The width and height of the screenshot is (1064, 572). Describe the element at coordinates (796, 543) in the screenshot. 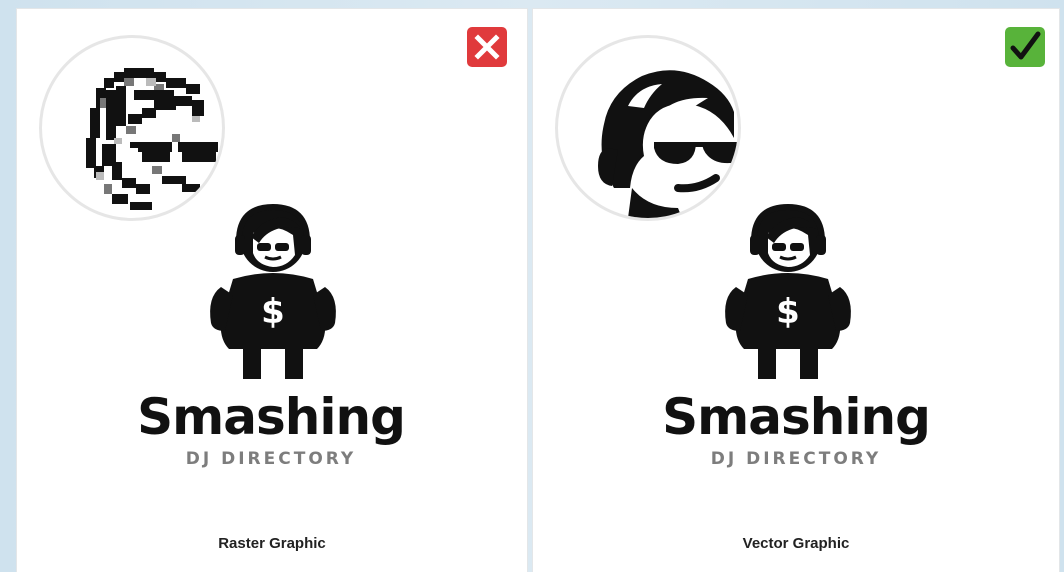

I see `panel-caption: Vector Graphic` at that location.